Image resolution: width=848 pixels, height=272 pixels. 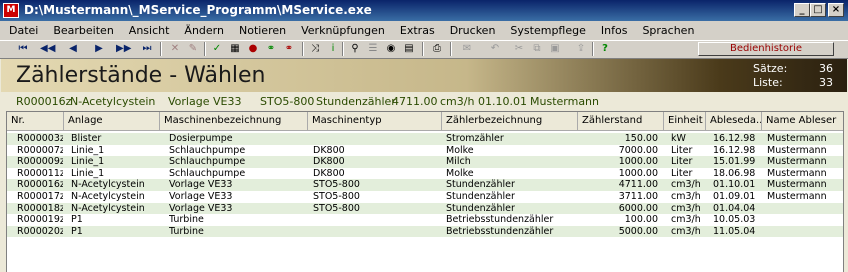 I want to click on view-icon: ◉, so click(x=391, y=49).